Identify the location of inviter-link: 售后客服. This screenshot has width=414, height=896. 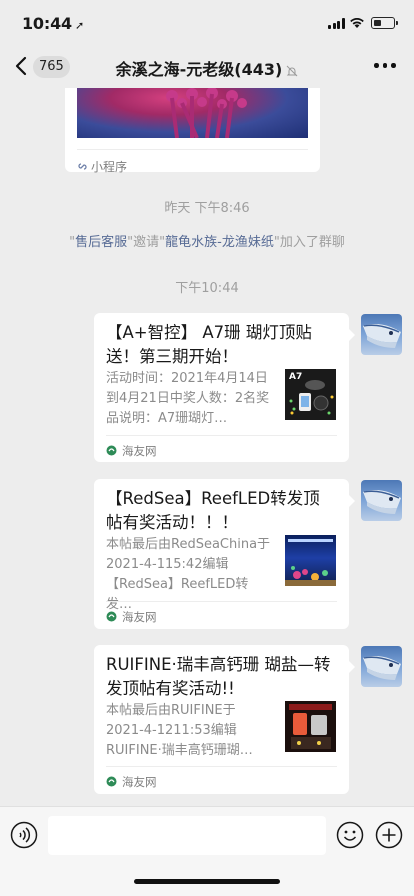
(101, 242).